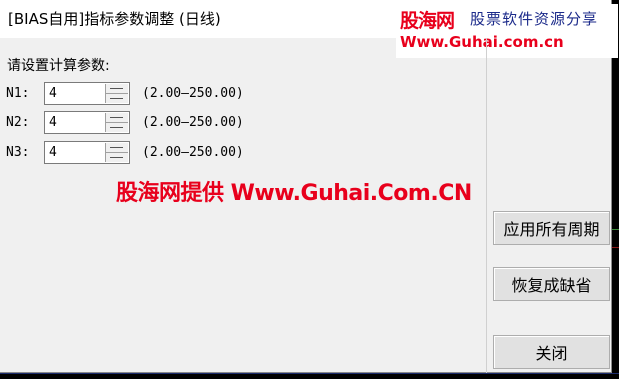  Describe the element at coordinates (53, 93) in the screenshot. I see `n1-value: 4` at that location.